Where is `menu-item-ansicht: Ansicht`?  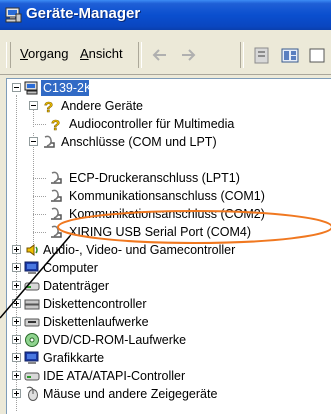
menu-item-ansicht: Ansicht is located at coordinates (101, 53).